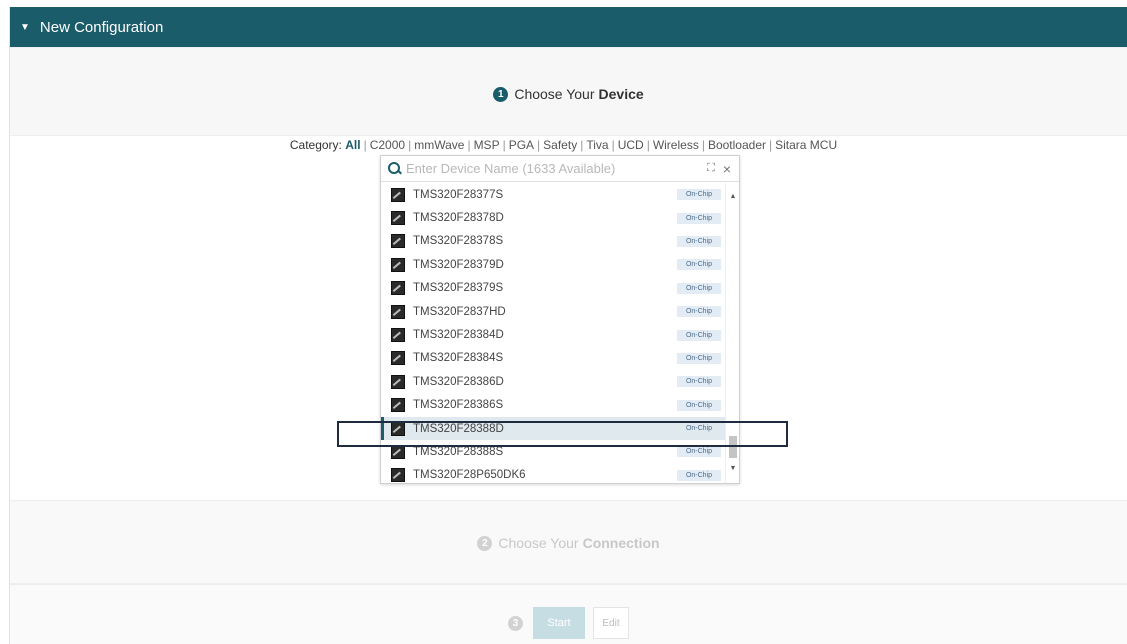 Image resolution: width=1127 pixels, height=644 pixels. I want to click on step1-number-badge: 1, so click(501, 94).